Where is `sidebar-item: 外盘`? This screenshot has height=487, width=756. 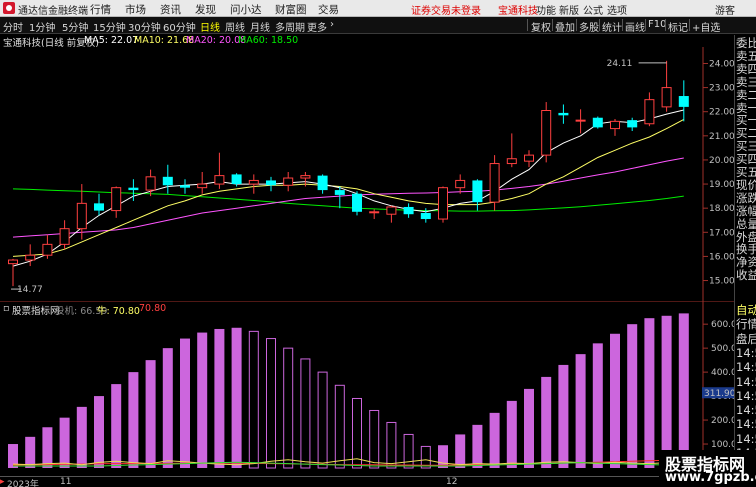
sidebar-item: 外盘 is located at coordinates (746, 237).